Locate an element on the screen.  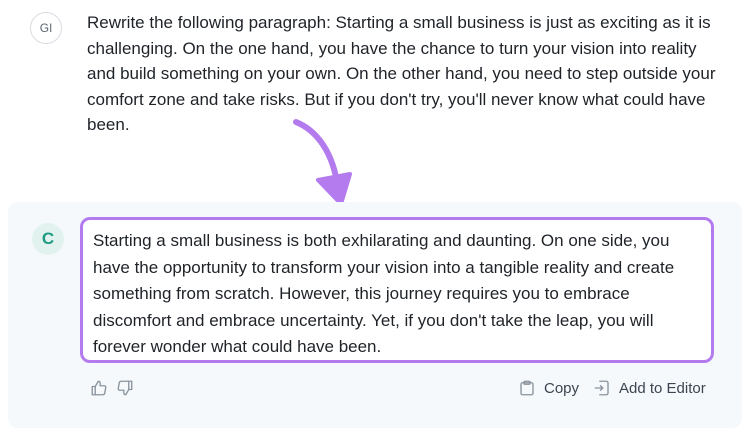
add-to-editor-label: Add to Editor is located at coordinates (662, 388).